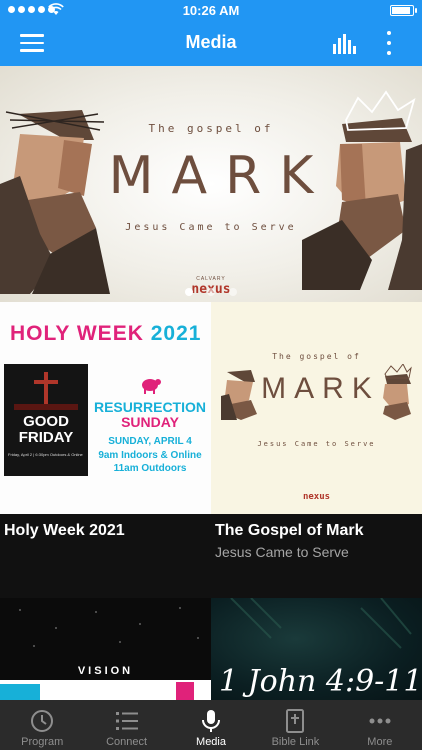 The image size is (422, 750). I want to click on top-bar: 10:26 AM Media, so click(211, 33).